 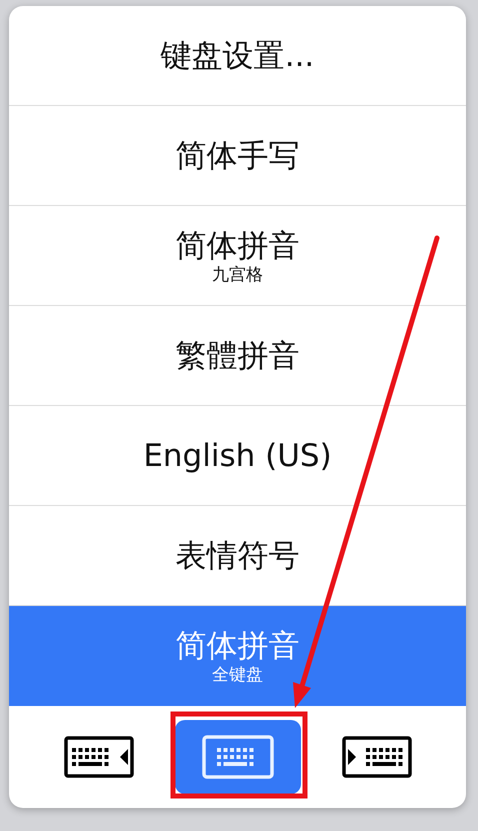 What do you see at coordinates (237, 156) in the screenshot?
I see `menu-item: 简体手写` at bounding box center [237, 156].